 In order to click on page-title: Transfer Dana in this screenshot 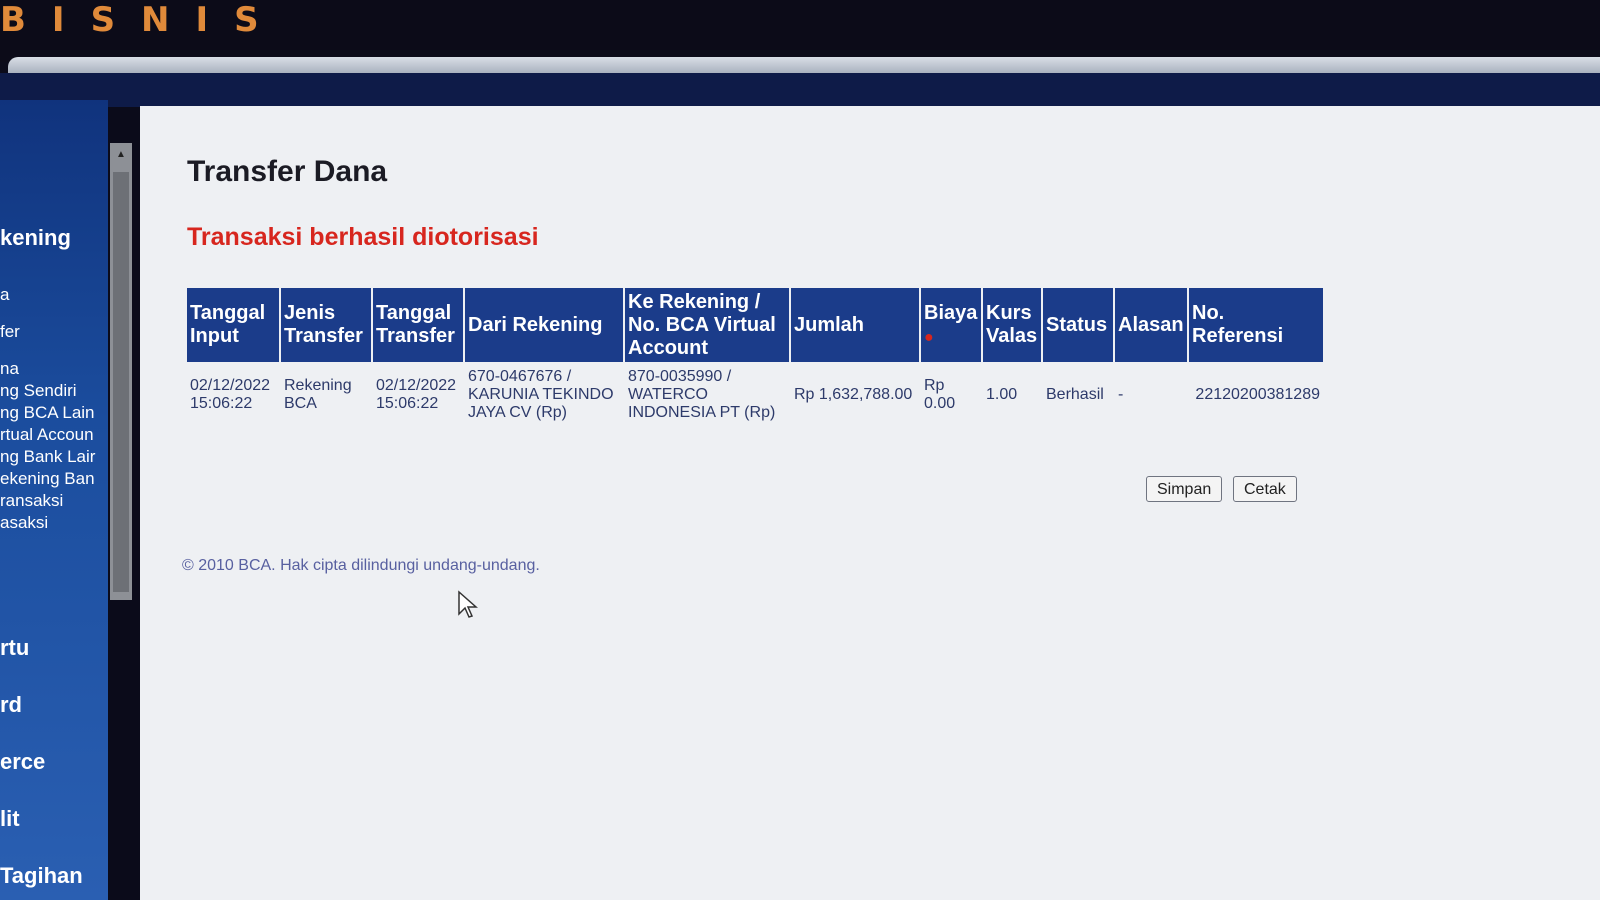, I will do `click(287, 171)`.